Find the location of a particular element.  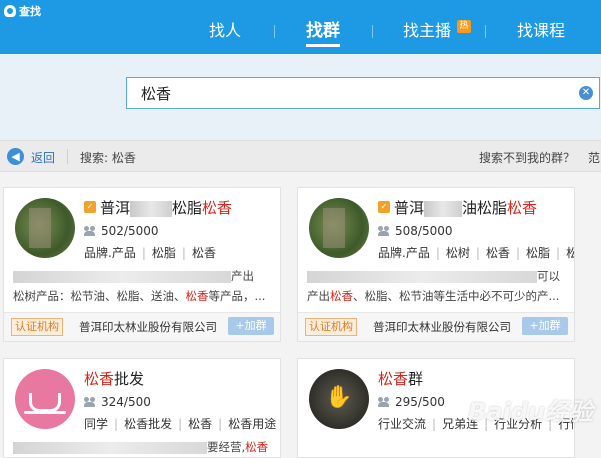

breadcrumb-divider is located at coordinates (67, 156).